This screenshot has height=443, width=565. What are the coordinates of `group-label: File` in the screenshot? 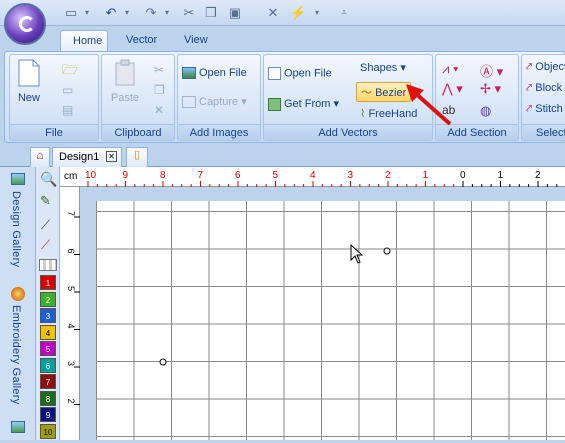 It's located at (54, 132).